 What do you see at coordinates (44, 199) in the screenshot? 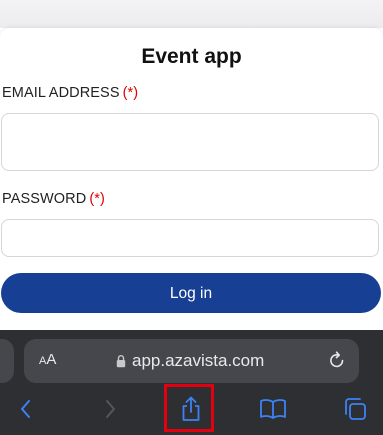
I see `password-label-text: PASSWORD` at bounding box center [44, 199].